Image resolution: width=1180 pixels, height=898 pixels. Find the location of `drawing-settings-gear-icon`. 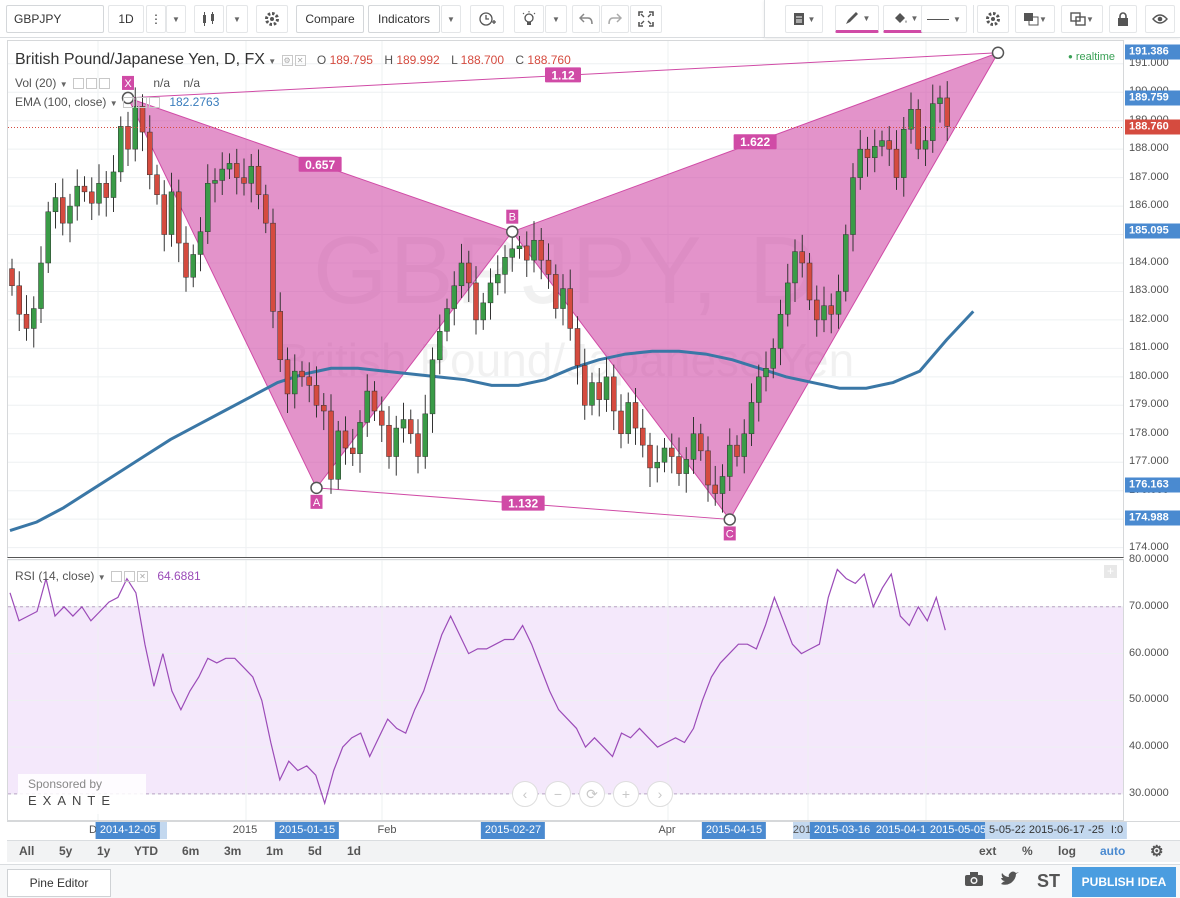

drawing-settings-gear-icon is located at coordinates (993, 19).